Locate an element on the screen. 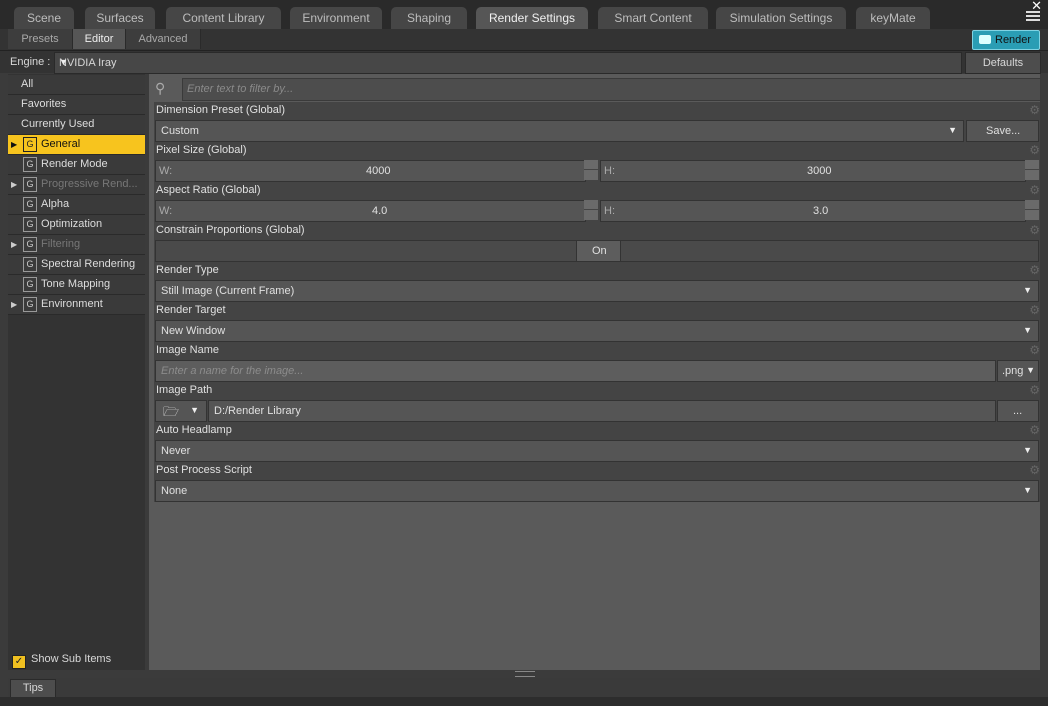 Image resolution: width=1048 pixels, height=706 pixels. tab-scene: Scene is located at coordinates (44, 18).